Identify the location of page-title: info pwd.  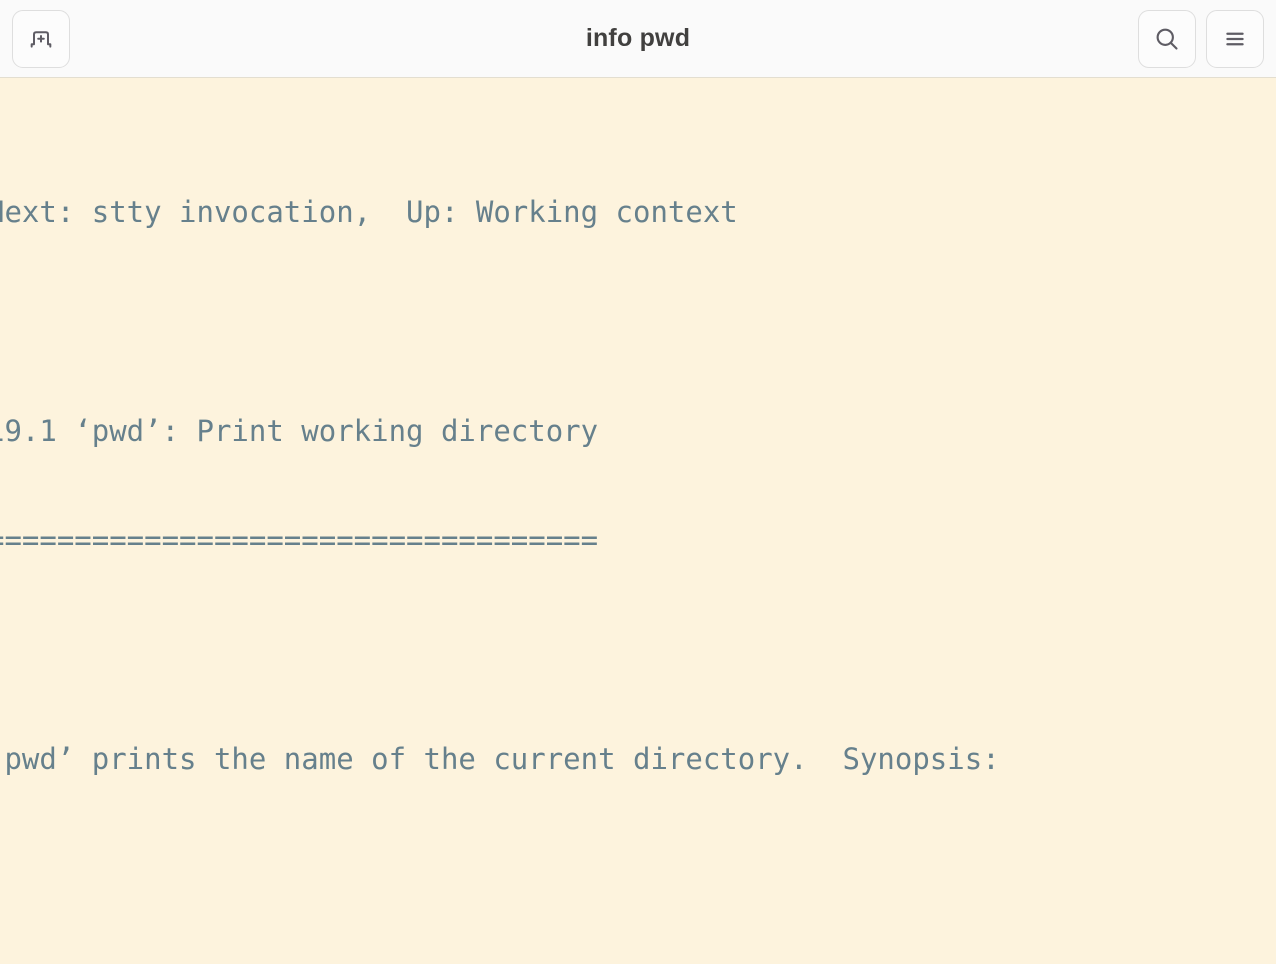
(638, 38).